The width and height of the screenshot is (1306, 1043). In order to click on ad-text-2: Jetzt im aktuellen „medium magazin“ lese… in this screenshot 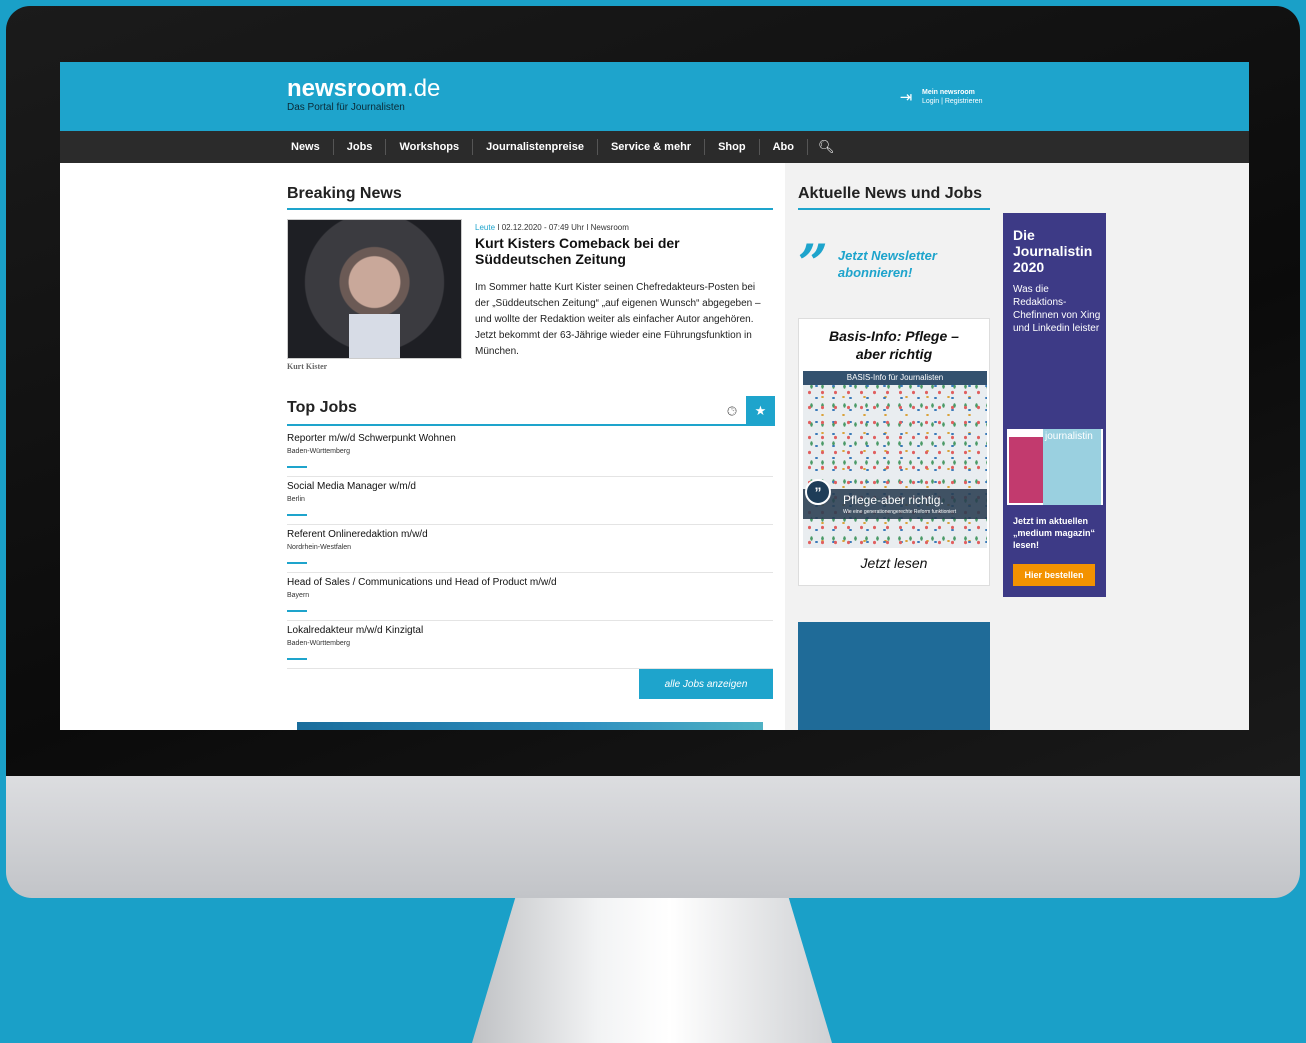, I will do `click(1054, 533)`.